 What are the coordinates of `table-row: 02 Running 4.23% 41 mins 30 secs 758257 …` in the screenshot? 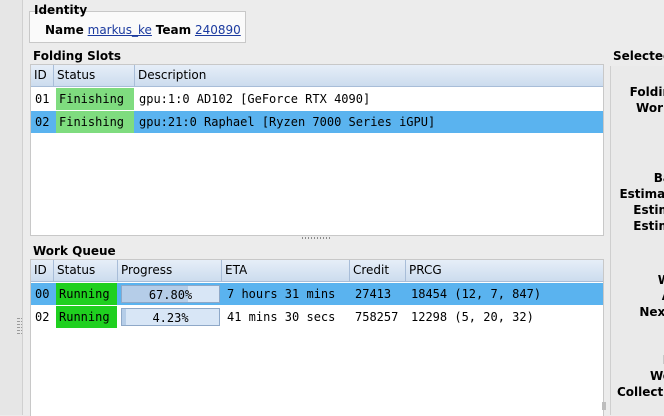 It's located at (317, 317).